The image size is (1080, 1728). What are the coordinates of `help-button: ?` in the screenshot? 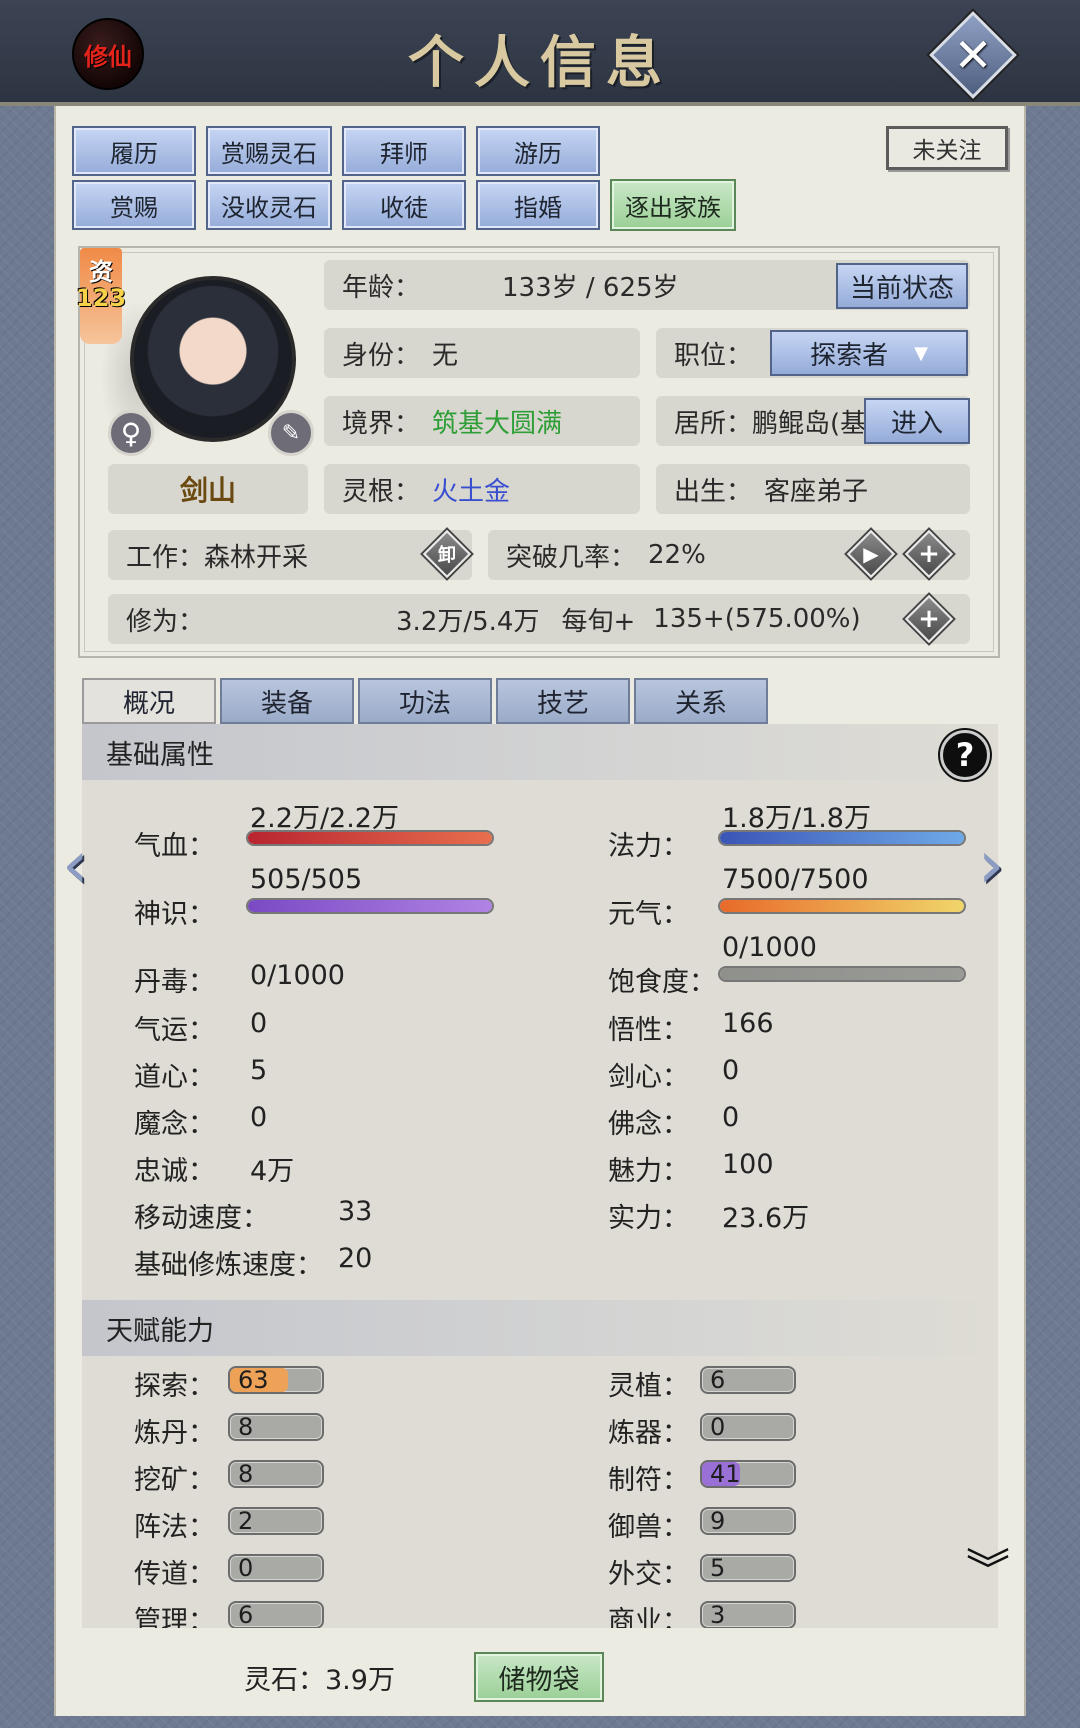 It's located at (965, 755).